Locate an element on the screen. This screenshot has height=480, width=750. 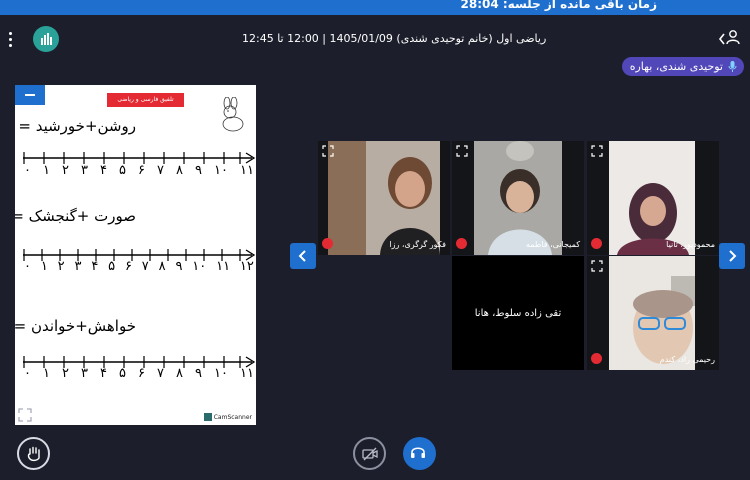
active-speaker-name: توحیدی شندی، بهاره is located at coordinates (676, 66).